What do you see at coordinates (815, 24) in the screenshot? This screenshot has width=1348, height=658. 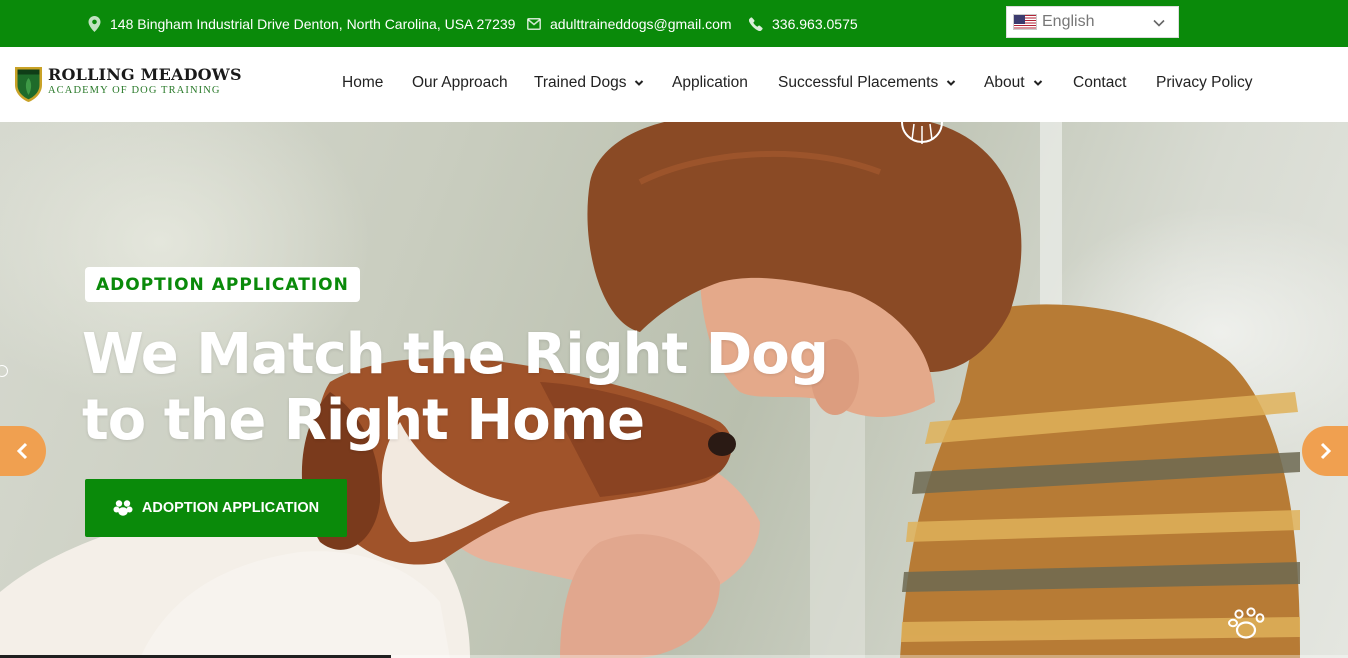 I see `phone-text: 336.963.0575` at bounding box center [815, 24].